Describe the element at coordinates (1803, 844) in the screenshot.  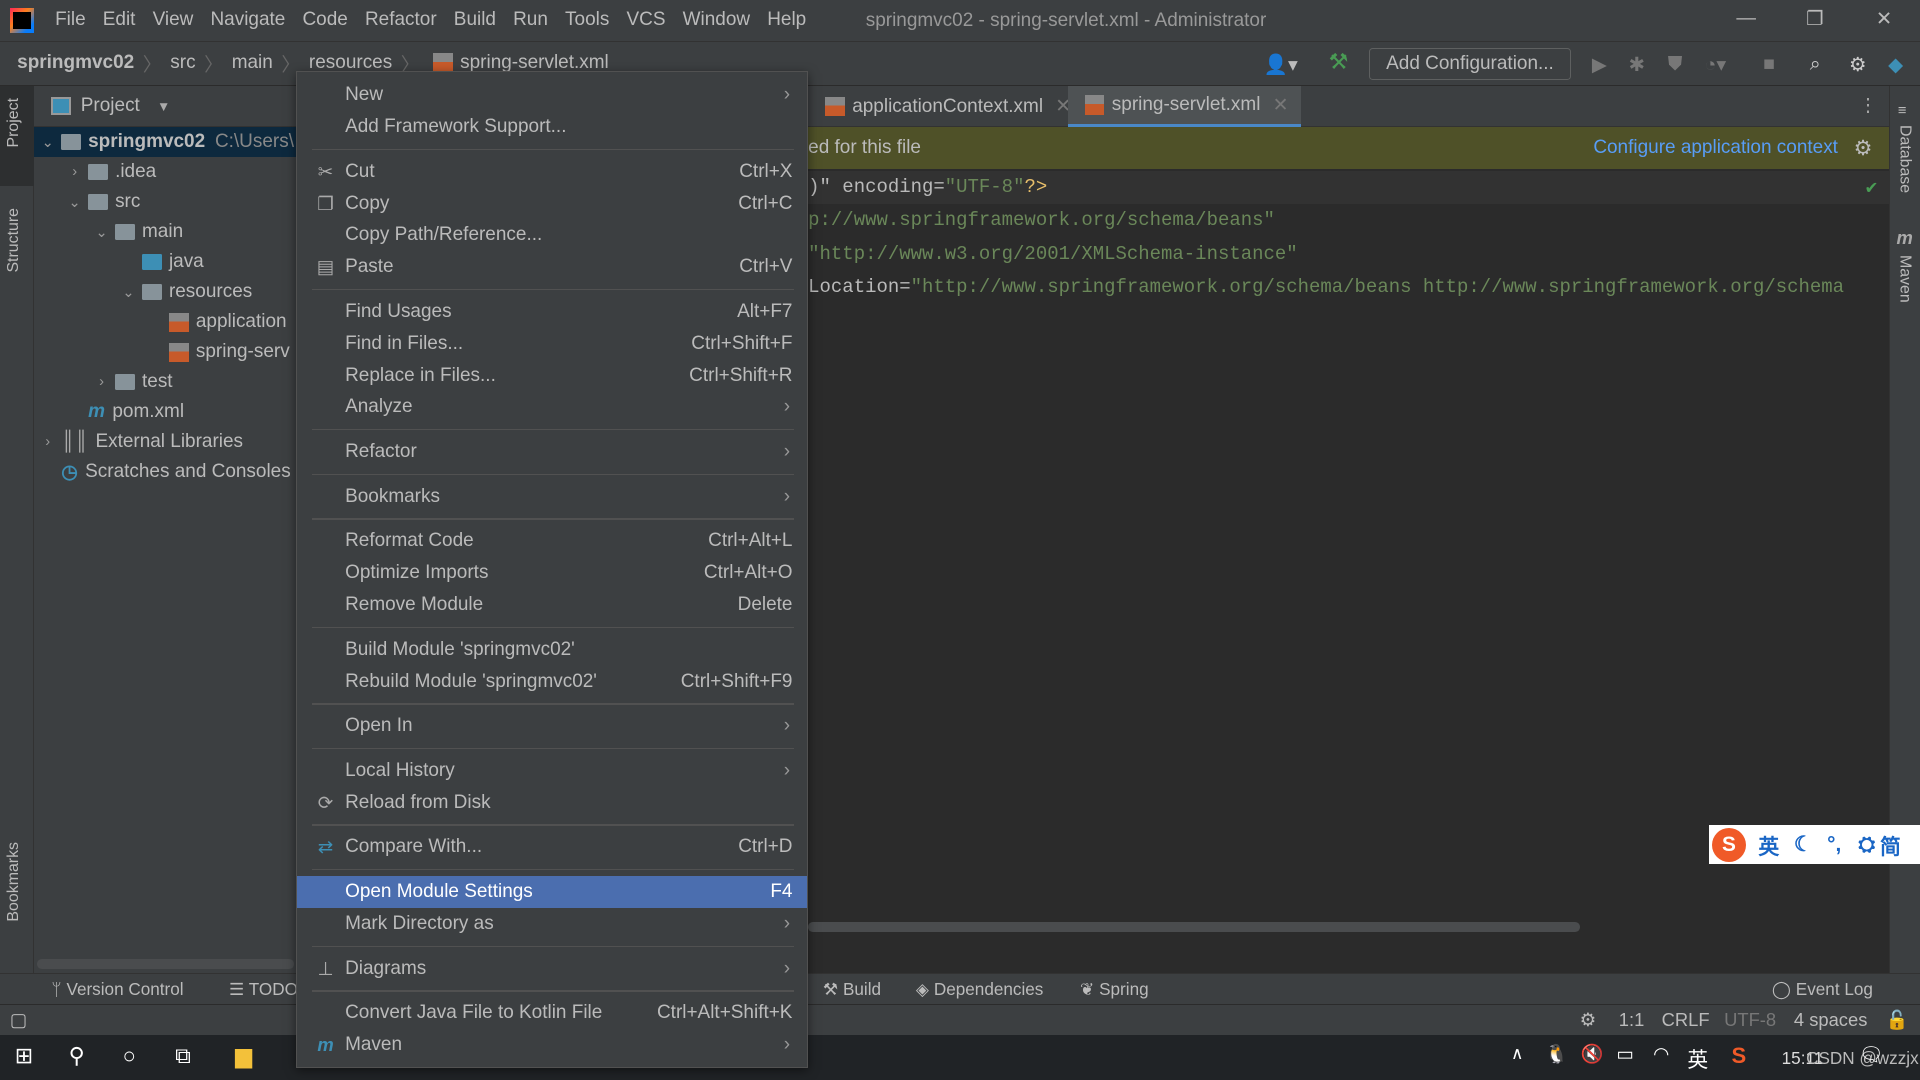
I see `moon-icon: ☾` at that location.